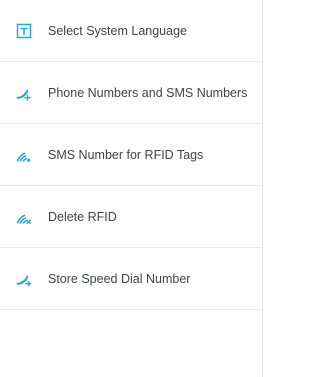 This screenshot has width=320, height=377. I want to click on menu-item-phone-numbers-and-sms-numbers: Phone Numbers and SMS Numbers, so click(131, 93).